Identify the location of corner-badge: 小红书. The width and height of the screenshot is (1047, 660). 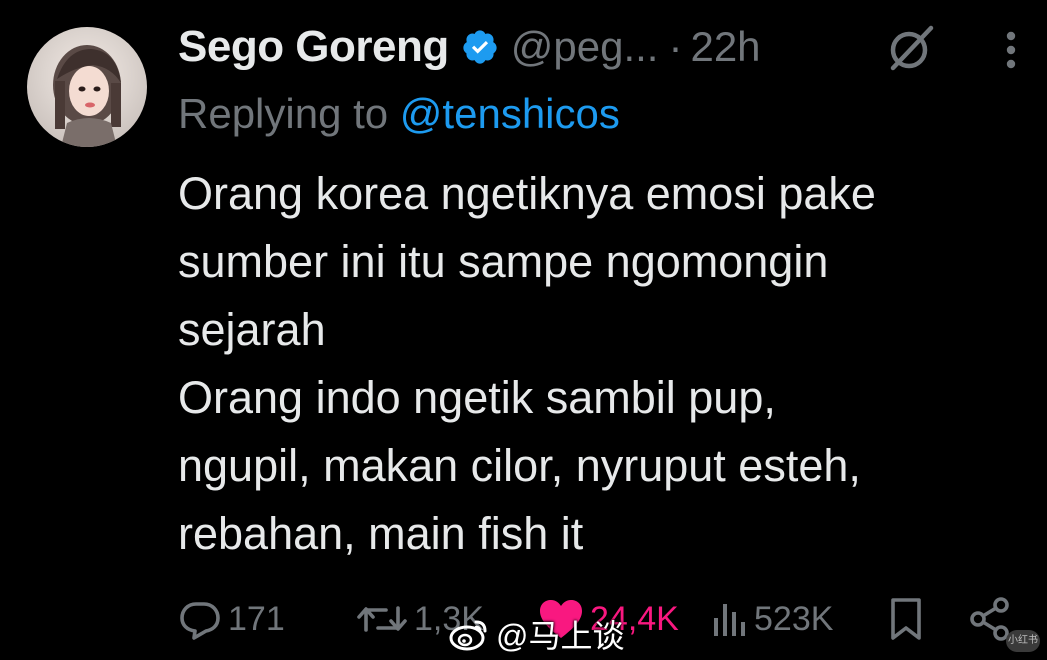
(1023, 641).